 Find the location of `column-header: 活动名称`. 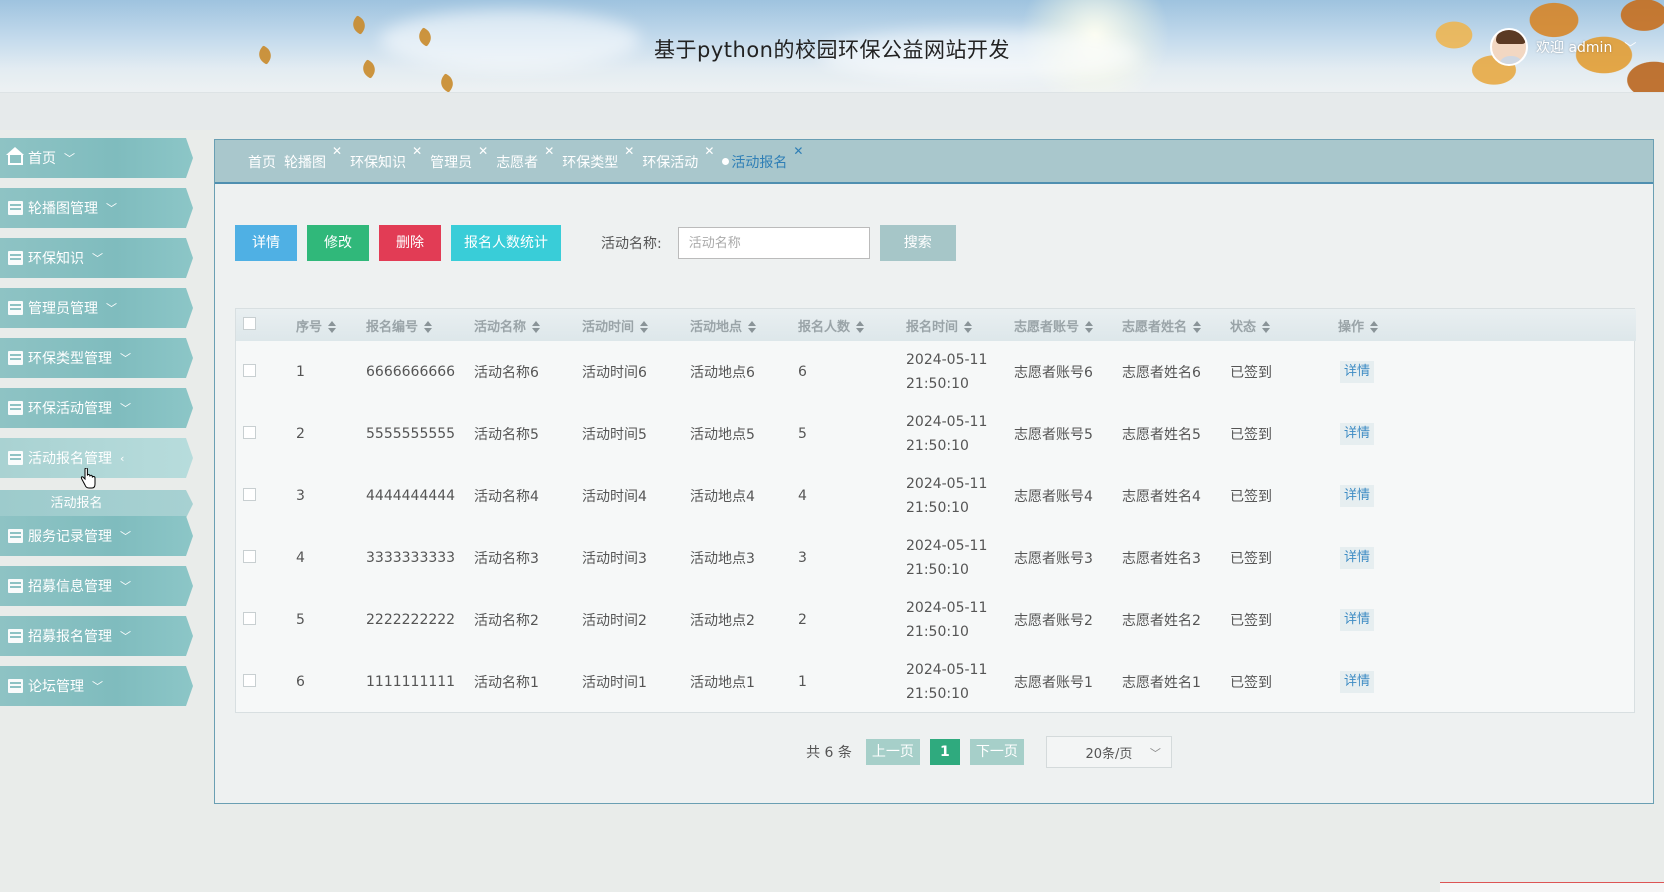

column-header: 活动名称 is located at coordinates (528, 325).